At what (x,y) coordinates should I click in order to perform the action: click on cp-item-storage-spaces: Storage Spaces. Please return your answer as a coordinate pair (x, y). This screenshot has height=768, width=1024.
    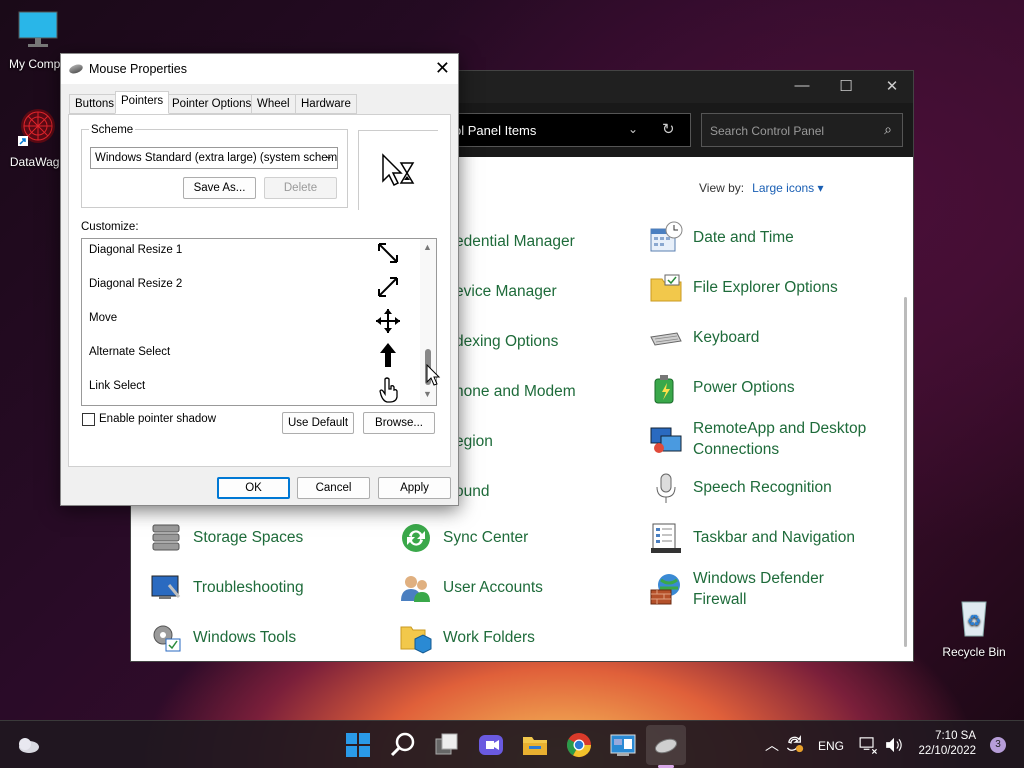
    Looking at the image, I should click on (226, 538).